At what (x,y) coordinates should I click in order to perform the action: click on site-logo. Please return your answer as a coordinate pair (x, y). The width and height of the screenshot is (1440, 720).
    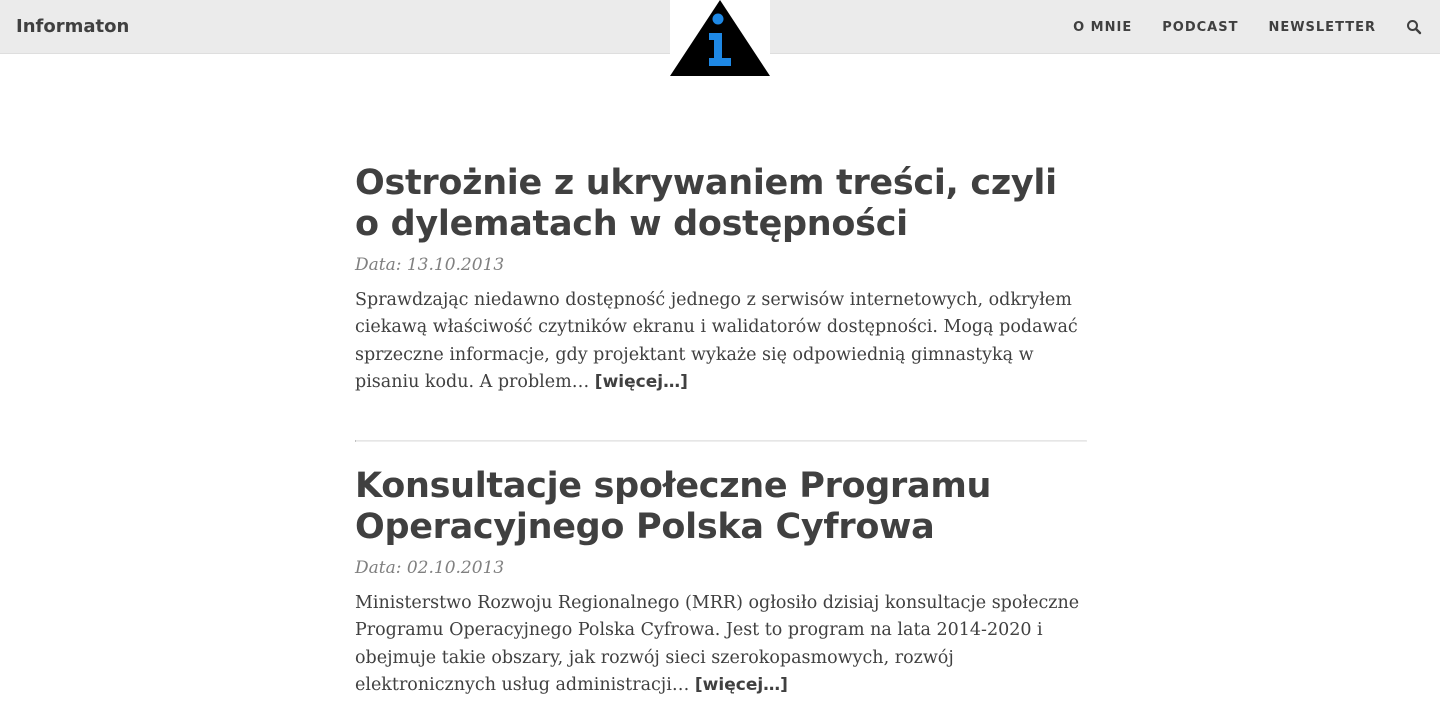
    Looking at the image, I should click on (720, 38).